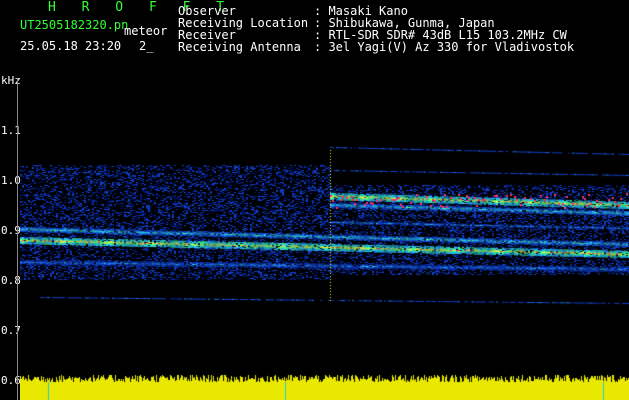  I want to click on frequency-axis-line, so click(17, 239).